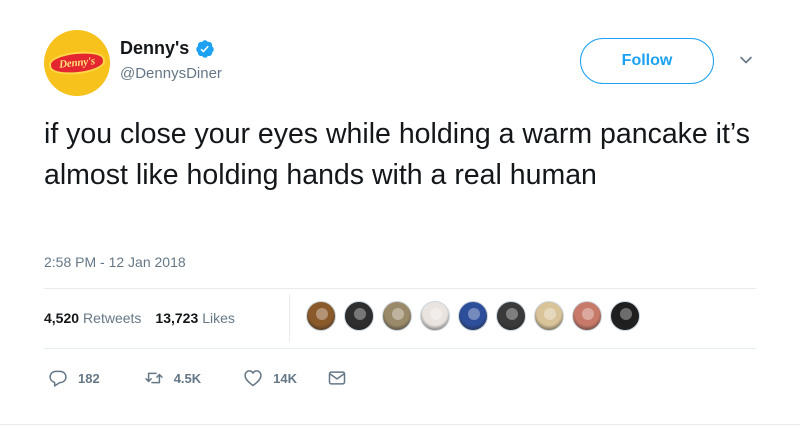 The height and width of the screenshot is (429, 800). Describe the element at coordinates (187, 378) in the screenshot. I see `retweet-count: 4.5K` at that location.